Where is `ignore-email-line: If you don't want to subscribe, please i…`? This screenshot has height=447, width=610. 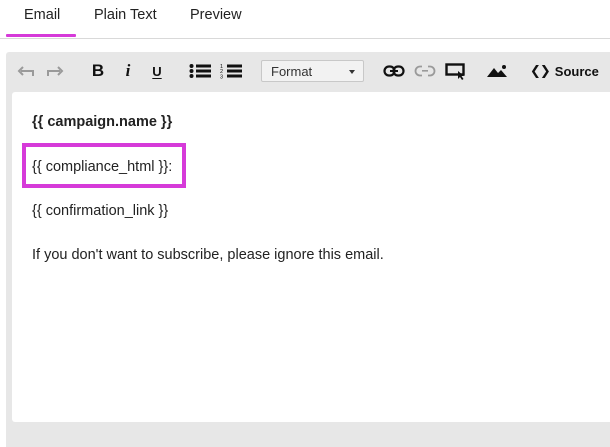
ignore-email-line: If you don't want to subscribe, please i… is located at coordinates (208, 255).